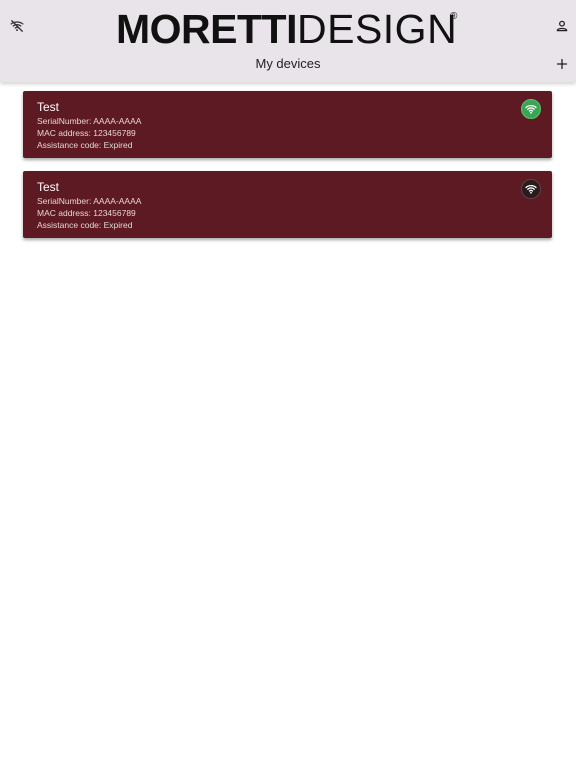 The width and height of the screenshot is (576, 768). I want to click on account-icon, so click(562, 26).